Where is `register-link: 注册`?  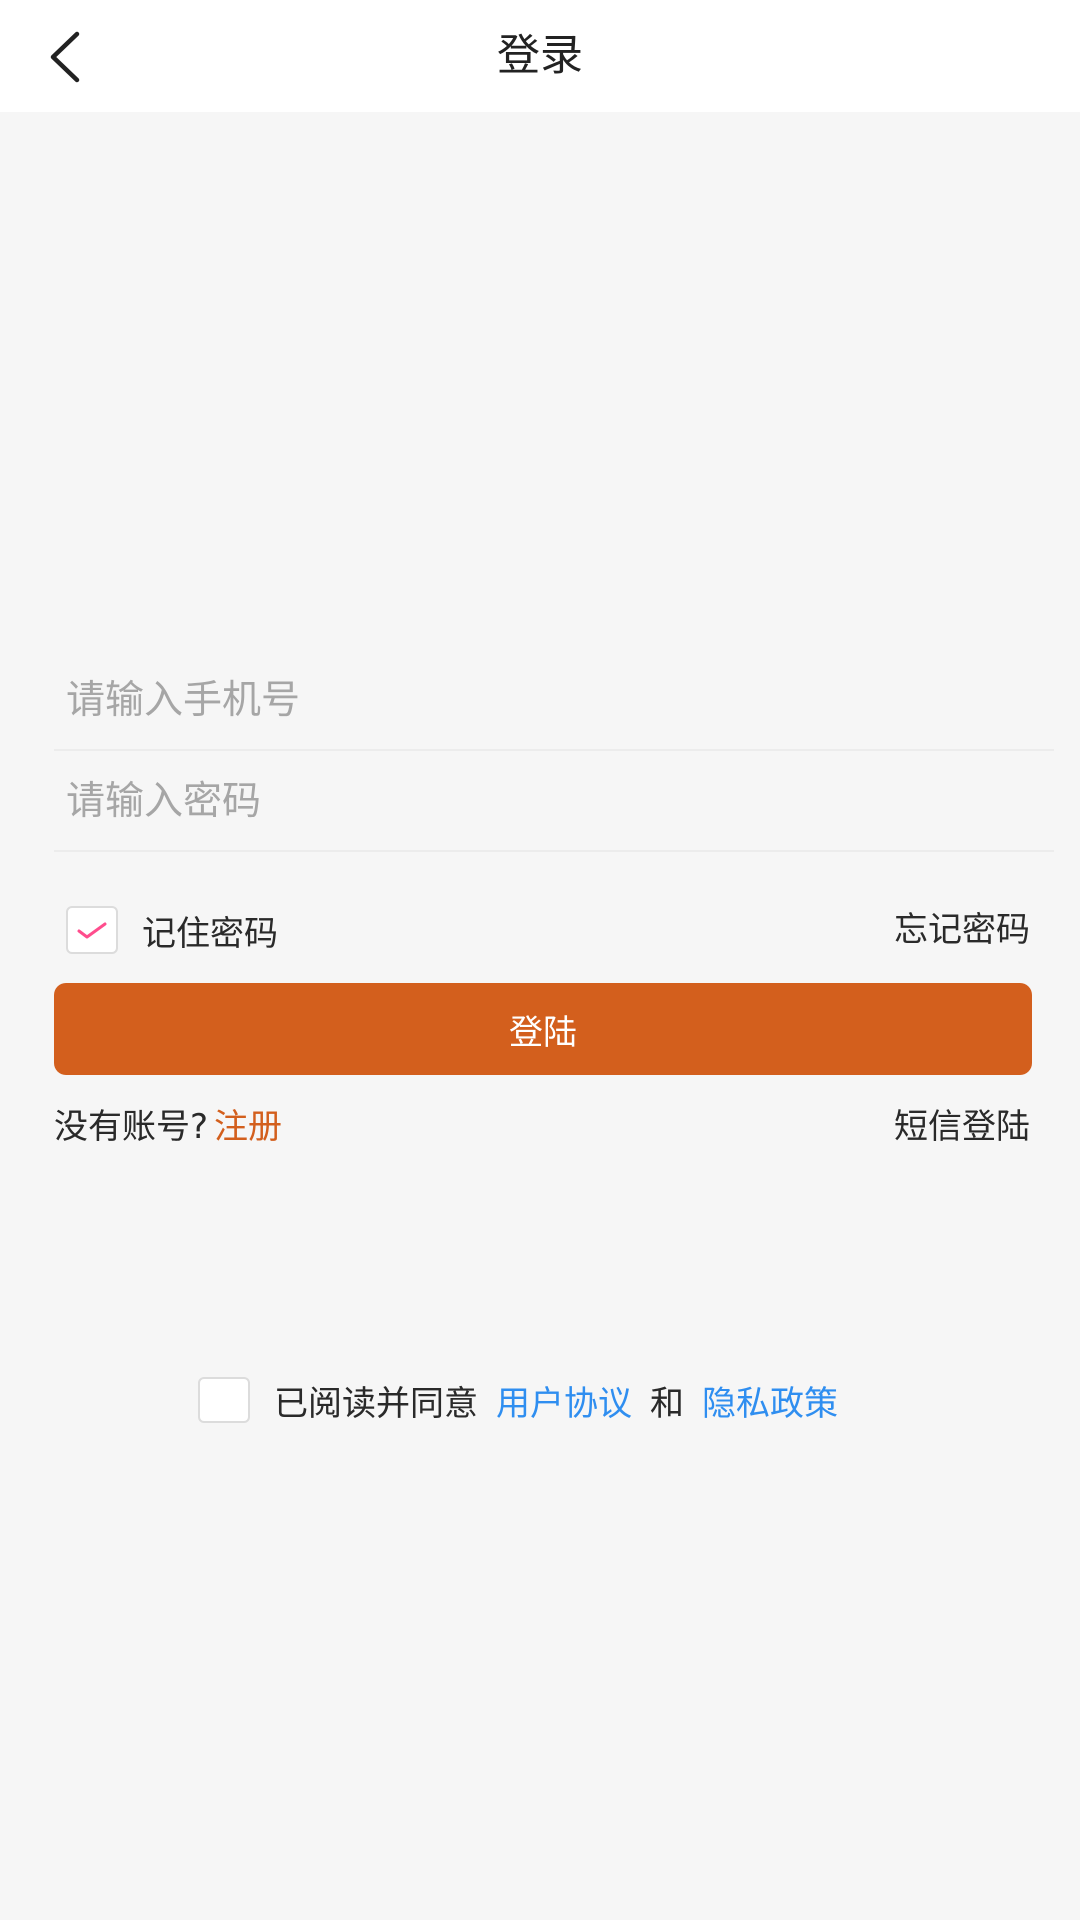 register-link: 注册 is located at coordinates (248, 1127).